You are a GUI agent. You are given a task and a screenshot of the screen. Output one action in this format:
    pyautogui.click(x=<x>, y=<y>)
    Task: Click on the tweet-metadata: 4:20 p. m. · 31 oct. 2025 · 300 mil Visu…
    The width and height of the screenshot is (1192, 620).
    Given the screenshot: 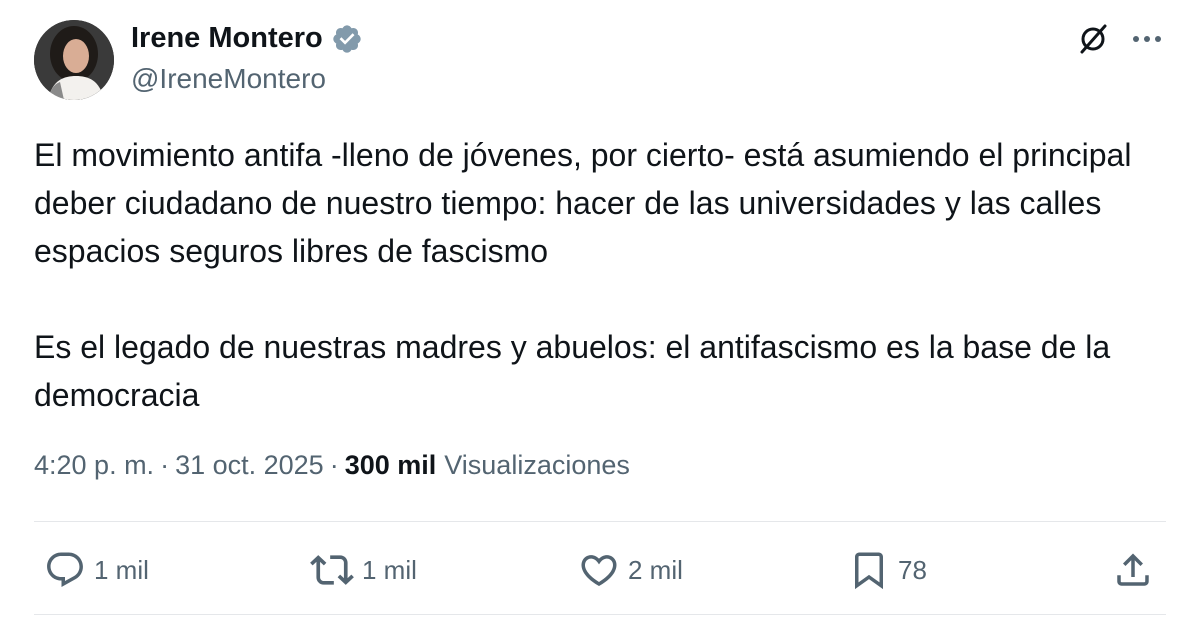 What is the action you would take?
    pyautogui.click(x=332, y=465)
    